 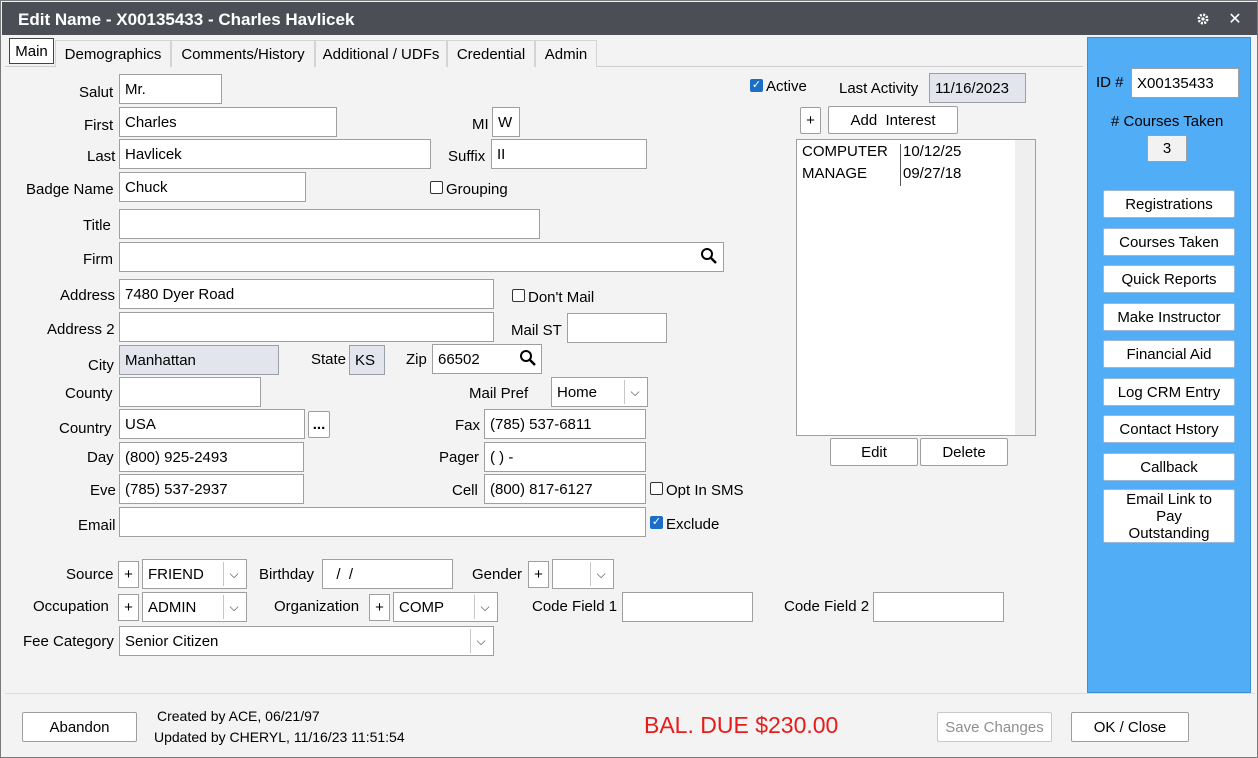 I want to click on day-phone-field: (800) 925-2493, so click(x=211, y=457).